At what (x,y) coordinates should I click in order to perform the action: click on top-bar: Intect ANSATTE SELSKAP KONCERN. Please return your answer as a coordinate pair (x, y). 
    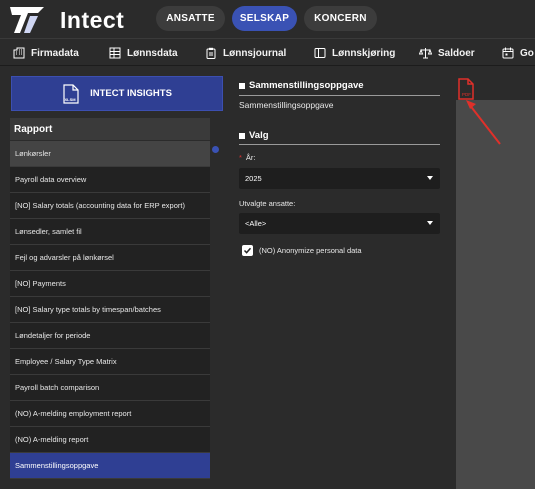
    Looking at the image, I should click on (267, 19).